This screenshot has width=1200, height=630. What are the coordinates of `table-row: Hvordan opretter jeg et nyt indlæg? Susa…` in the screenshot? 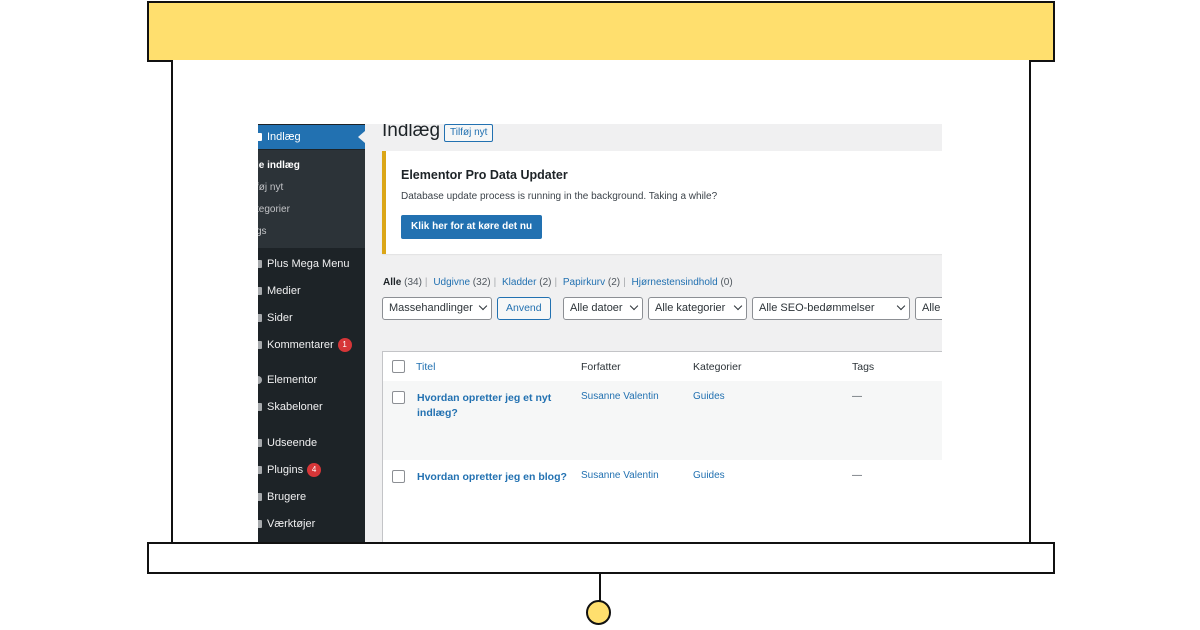 It's located at (662, 420).